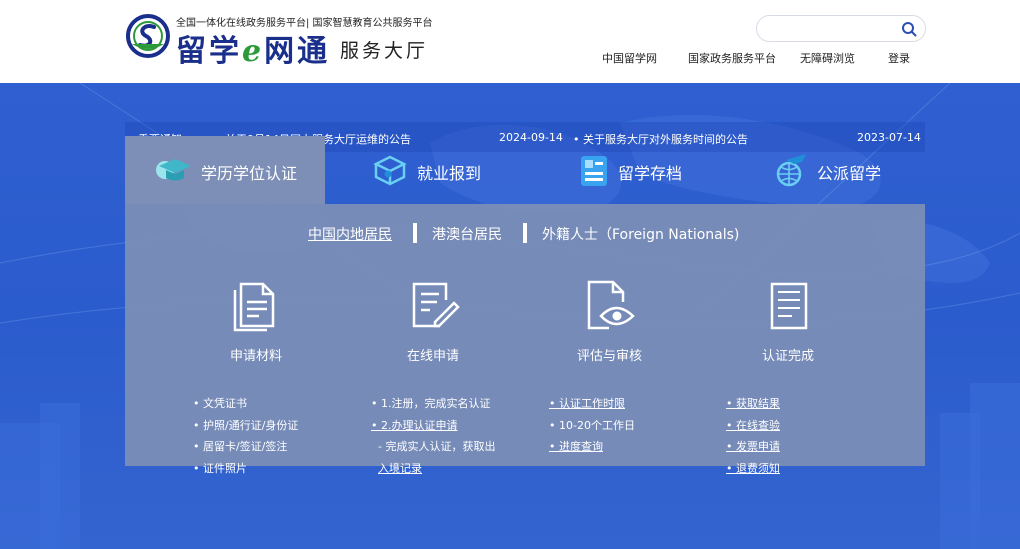 The height and width of the screenshot is (549, 1020). What do you see at coordinates (449, 173) in the screenshot?
I see `tab-label: 就业报到` at bounding box center [449, 173].